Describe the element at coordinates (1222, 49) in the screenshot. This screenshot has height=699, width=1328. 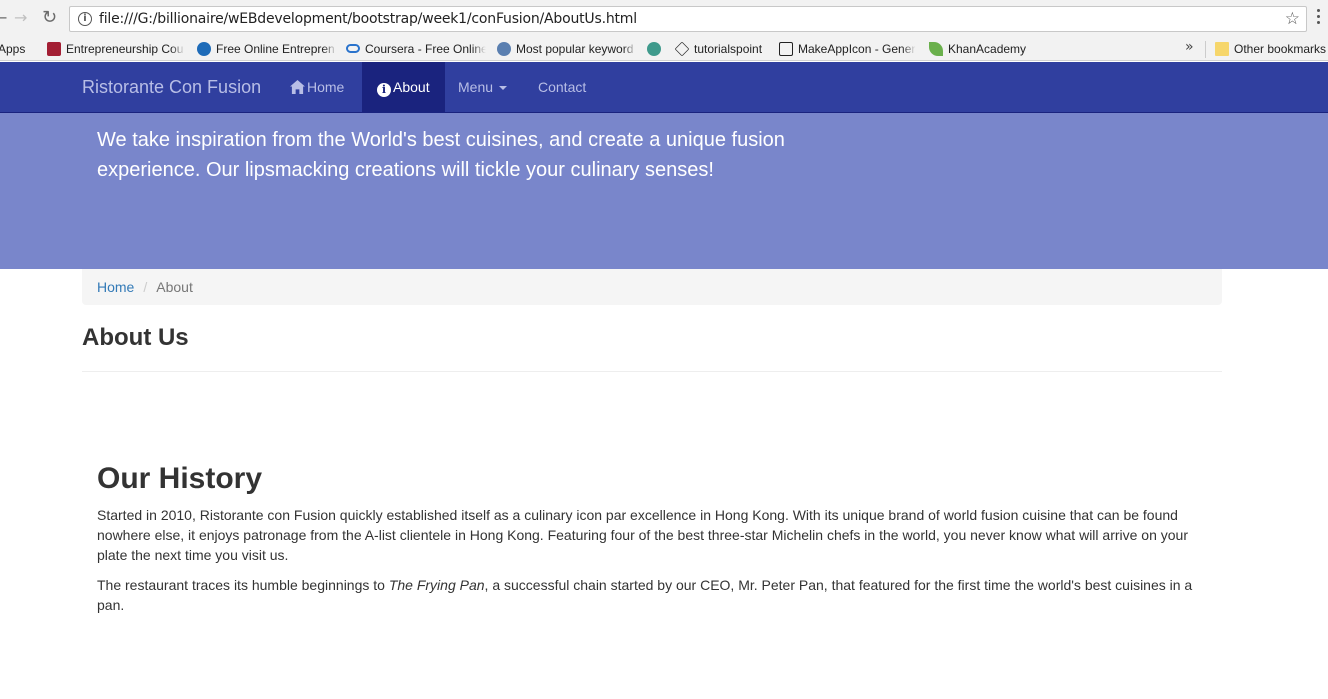
I see `folder-icon` at that location.